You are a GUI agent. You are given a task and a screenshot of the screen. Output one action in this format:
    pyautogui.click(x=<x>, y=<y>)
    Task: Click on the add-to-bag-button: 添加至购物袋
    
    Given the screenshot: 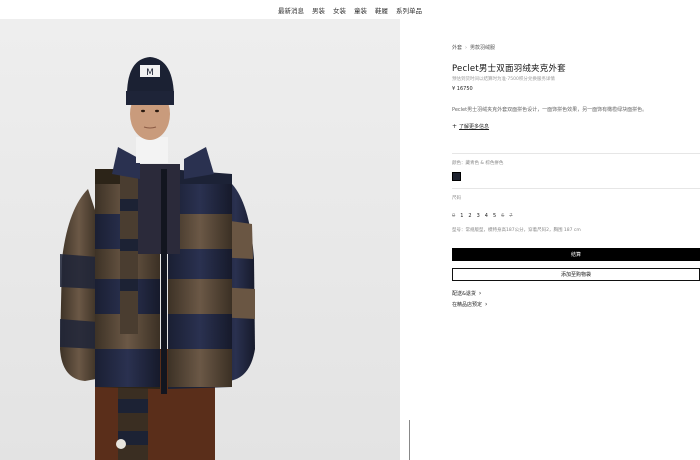 What is the action you would take?
    pyautogui.click(x=576, y=274)
    